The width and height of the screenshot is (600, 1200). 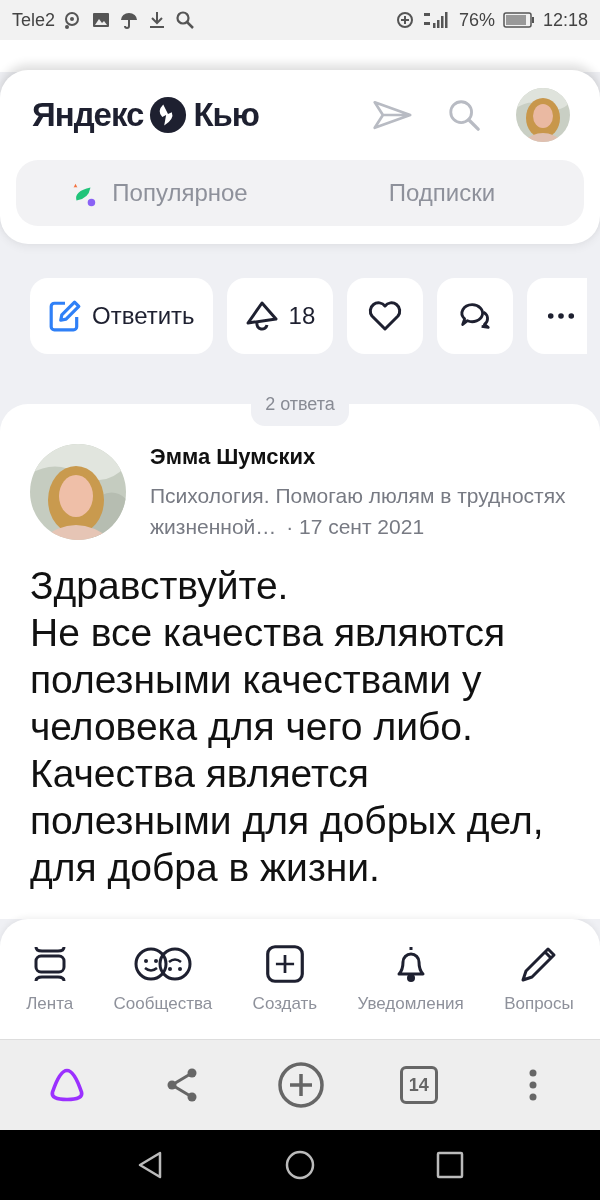 What do you see at coordinates (280, 316) in the screenshot?
I see `upvote-button: 18` at bounding box center [280, 316].